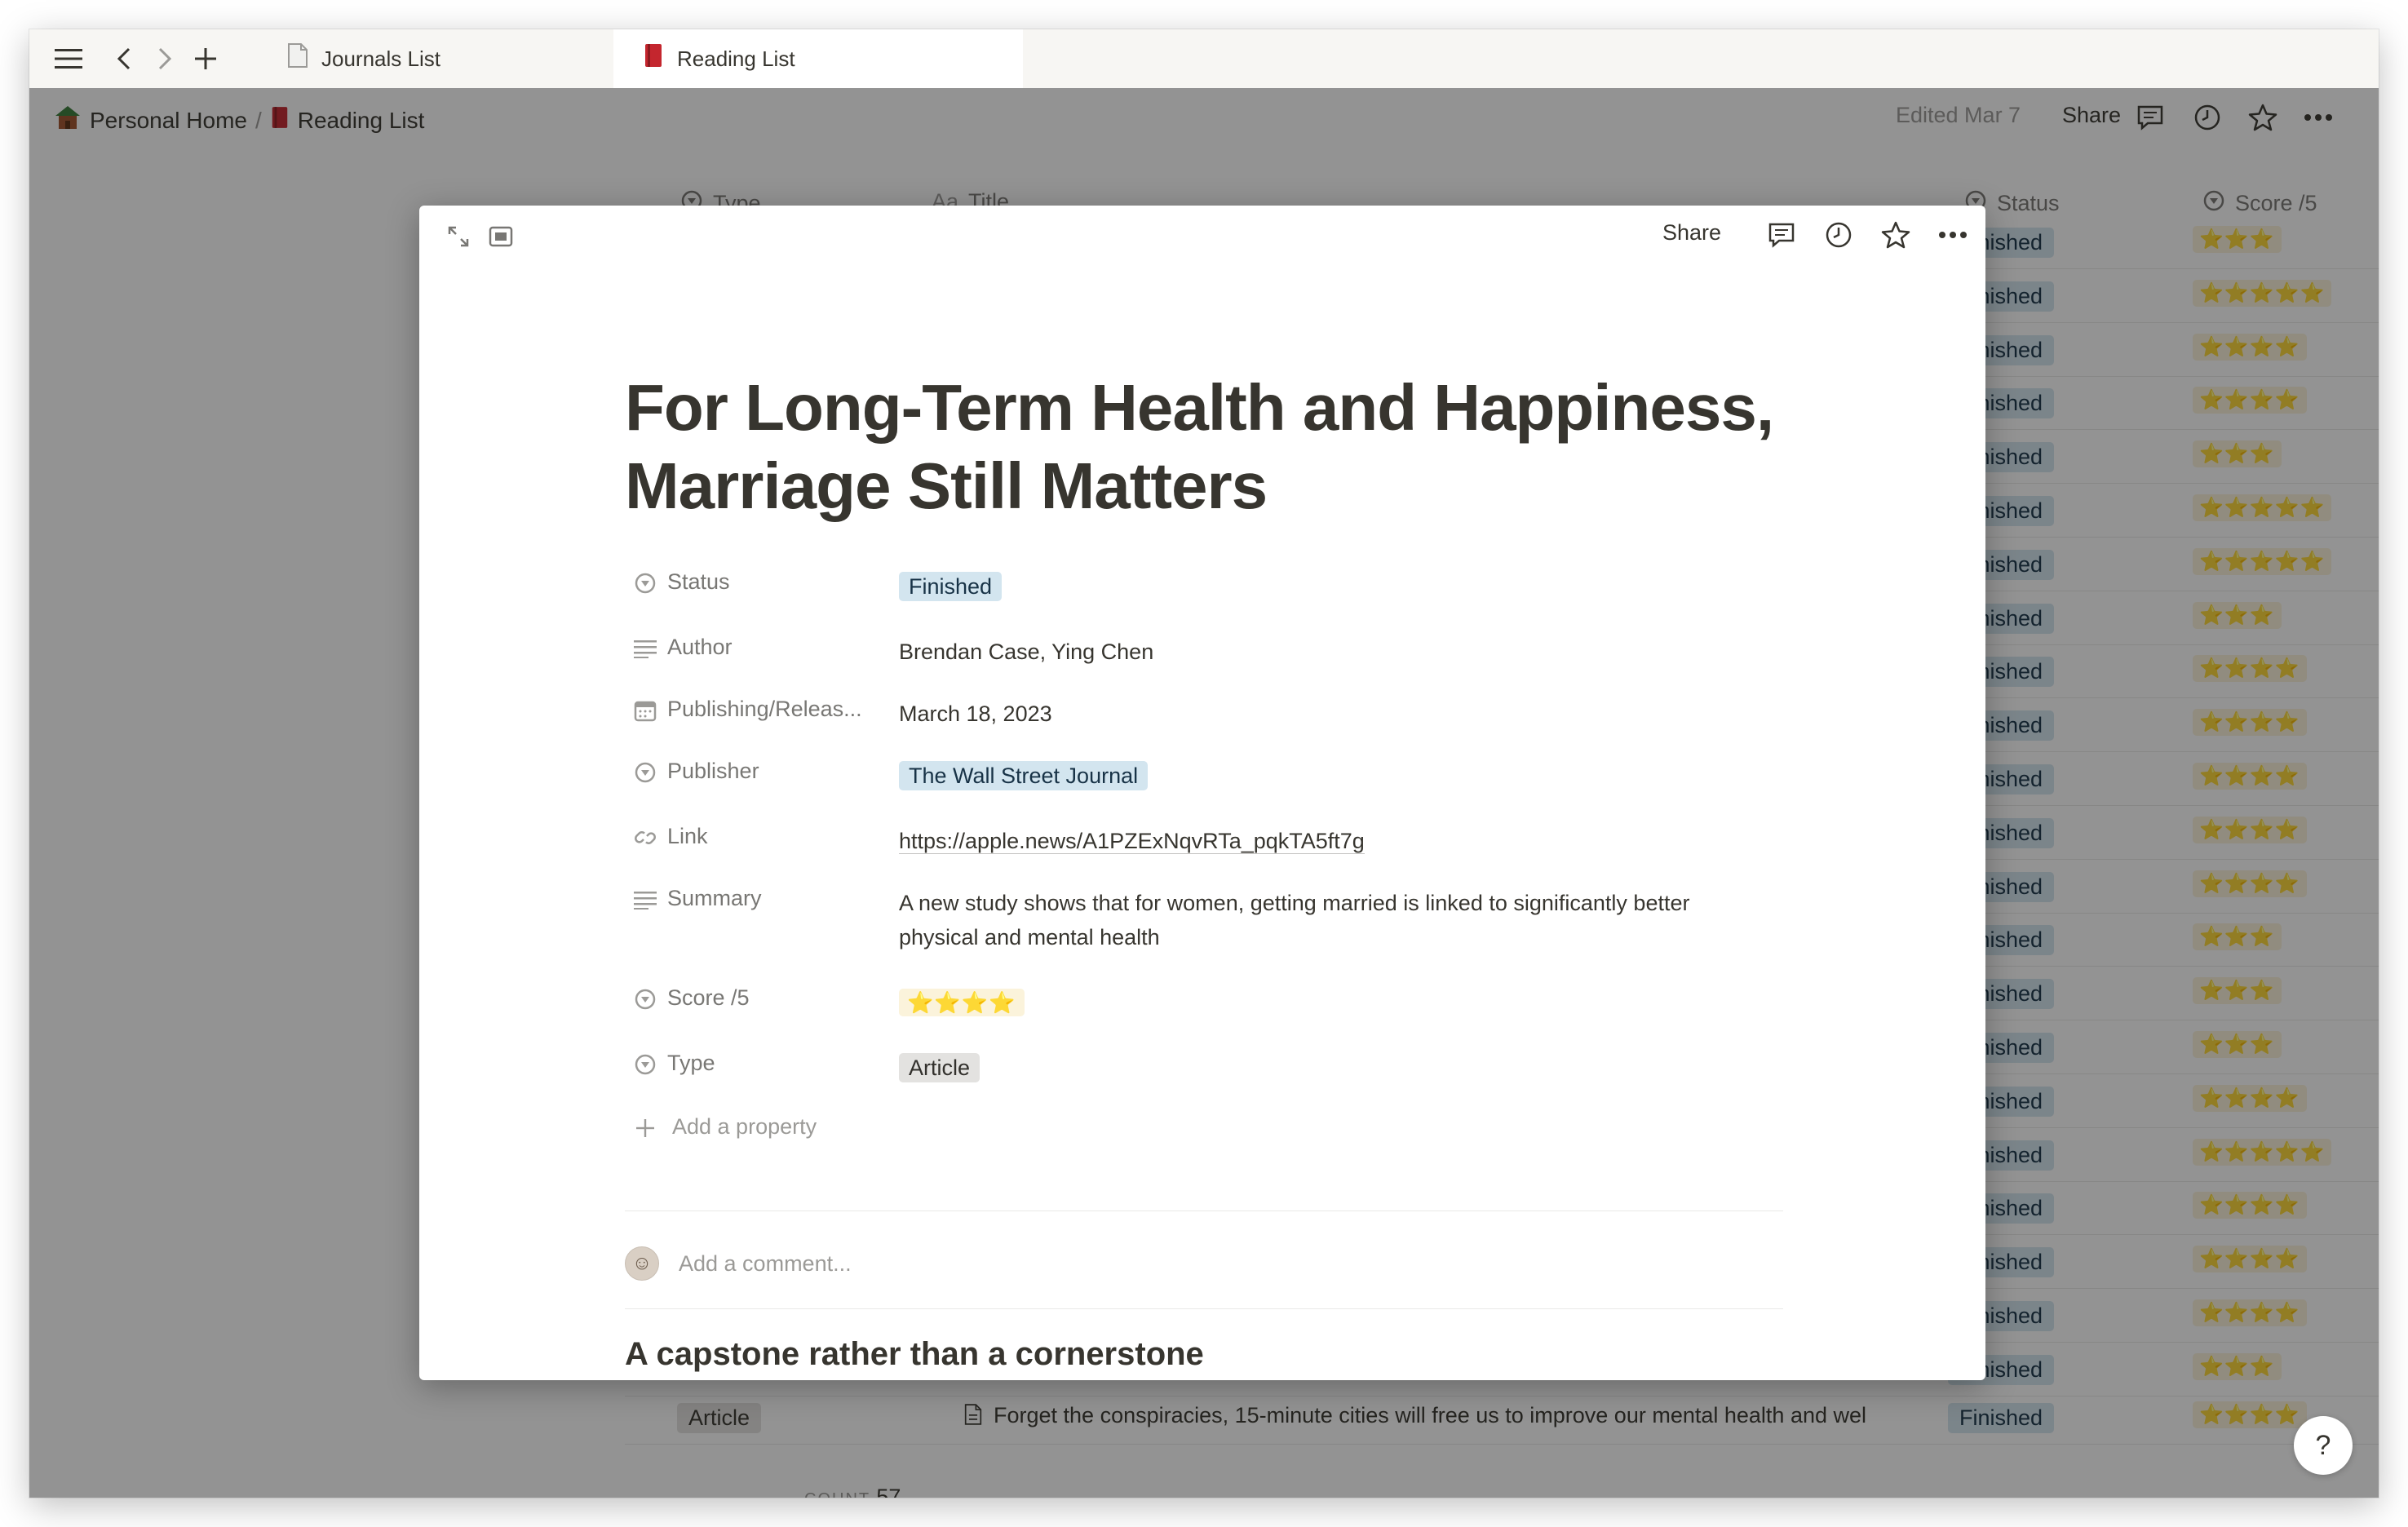 This screenshot has height=1527, width=2408. I want to click on property-label: Score /5, so click(708, 997).